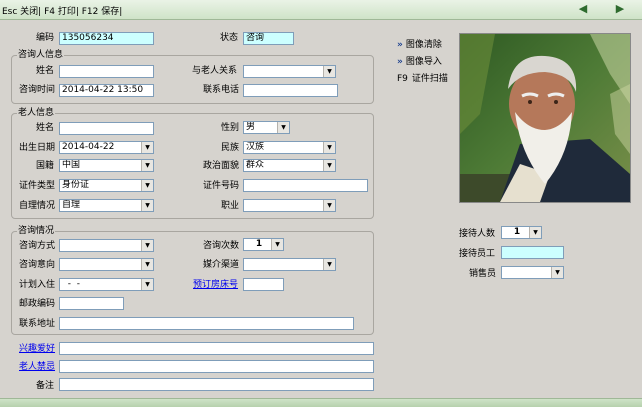 The width and height of the screenshot is (642, 407). I want to click on status-field: 咨询, so click(268, 38).